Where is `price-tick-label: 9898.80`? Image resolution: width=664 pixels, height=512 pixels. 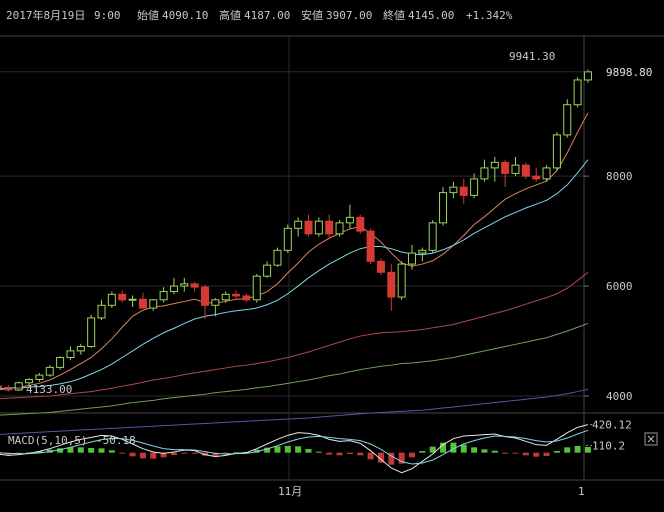 price-tick-label: 9898.80 is located at coordinates (629, 72).